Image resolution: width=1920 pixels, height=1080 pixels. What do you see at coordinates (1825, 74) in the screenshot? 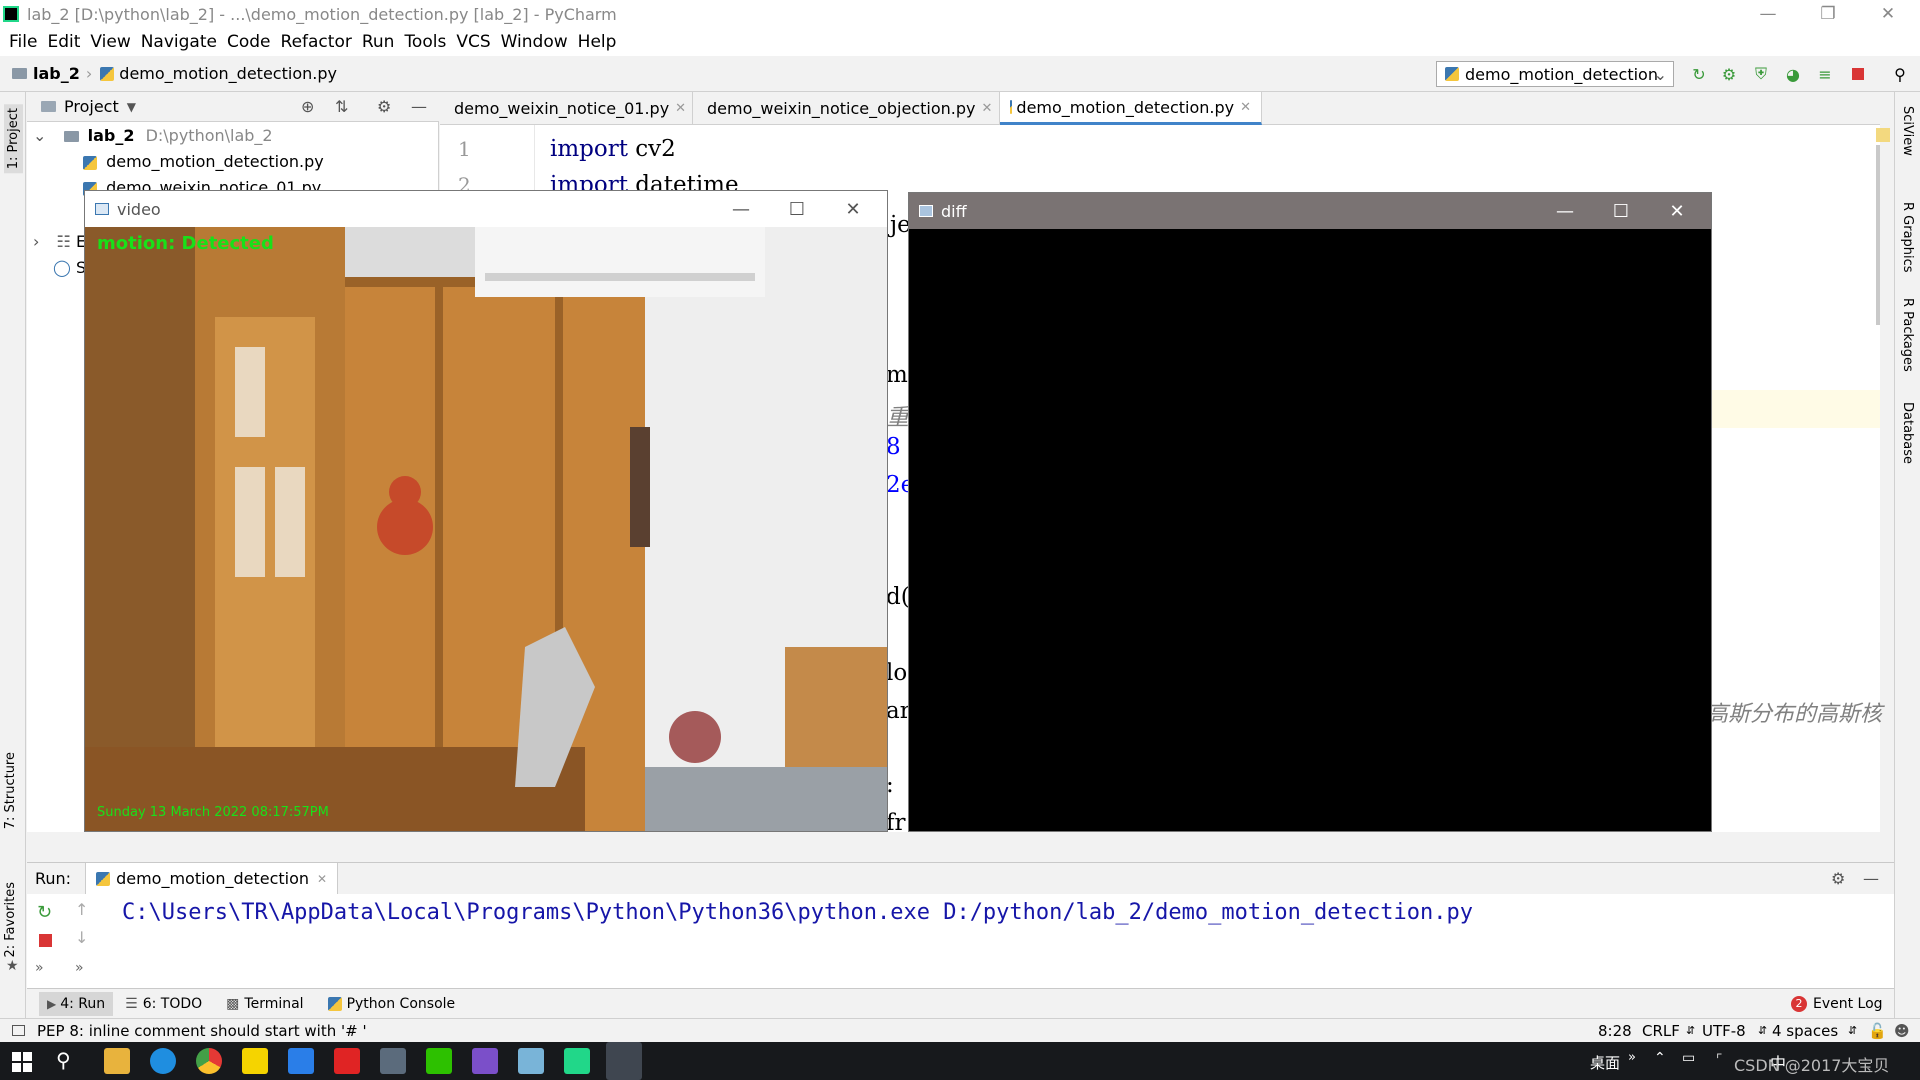
I see `run-concurrency-icon: ≡` at bounding box center [1825, 74].